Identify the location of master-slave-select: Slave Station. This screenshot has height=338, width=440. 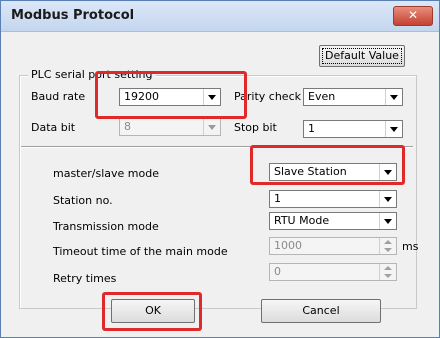
(333, 172).